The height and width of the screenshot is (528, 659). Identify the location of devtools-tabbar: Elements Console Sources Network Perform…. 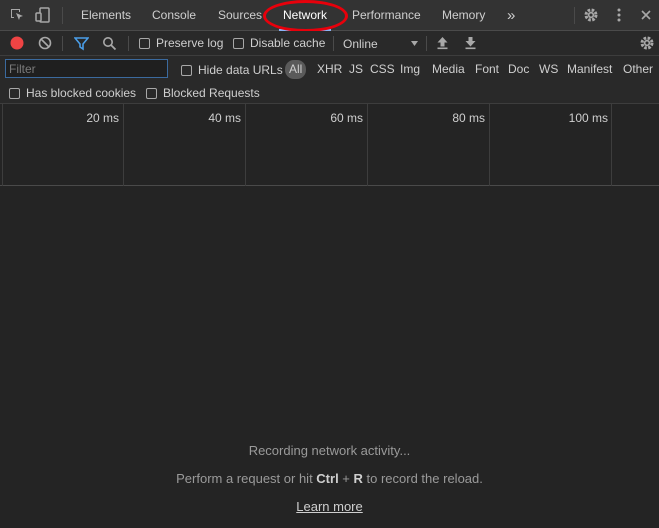
(329, 16).